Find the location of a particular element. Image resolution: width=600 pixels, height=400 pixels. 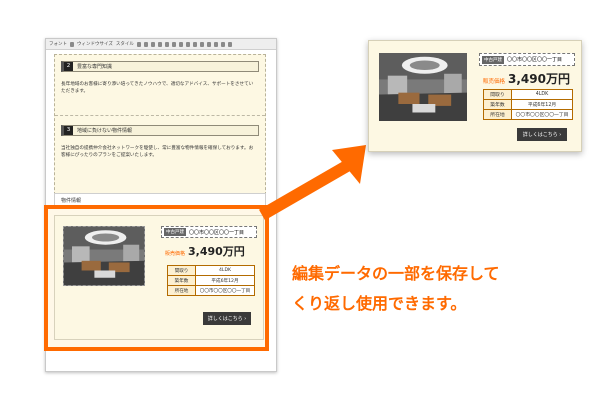

italic-icon is located at coordinates (145, 44).